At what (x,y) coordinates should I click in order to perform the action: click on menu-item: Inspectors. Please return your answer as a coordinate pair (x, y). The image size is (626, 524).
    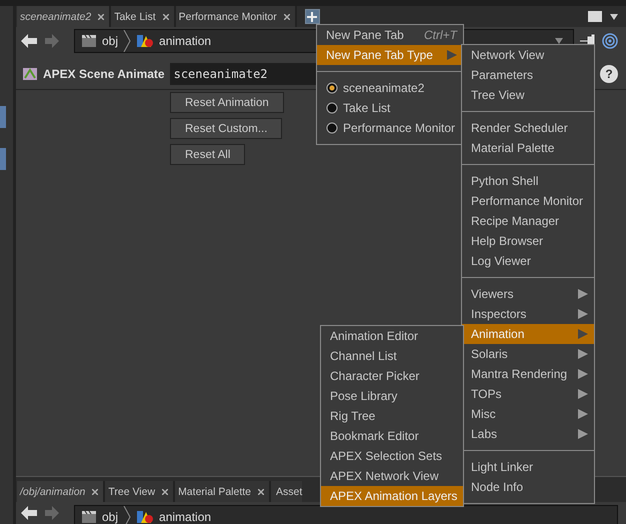
    Looking at the image, I should click on (528, 314).